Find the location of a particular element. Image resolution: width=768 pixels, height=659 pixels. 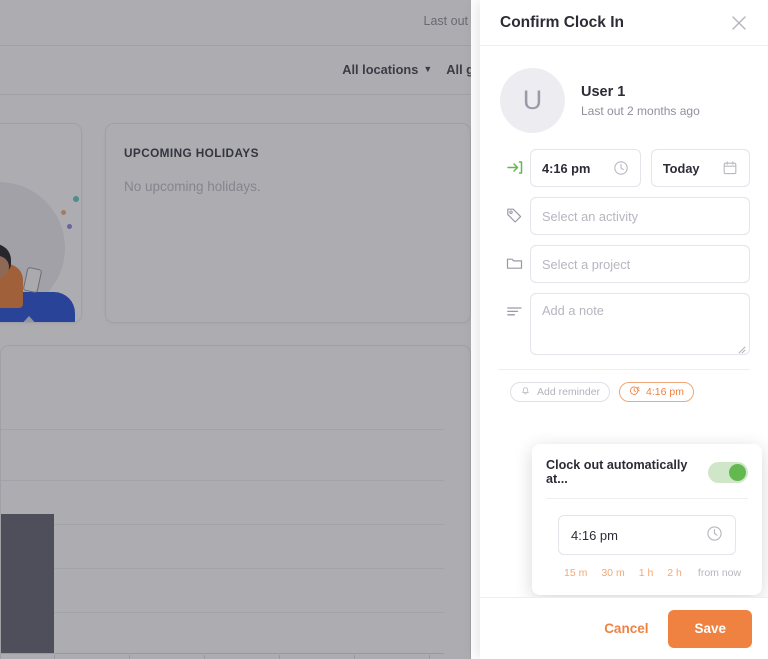

page-title: Confirm Clock In is located at coordinates (562, 22).